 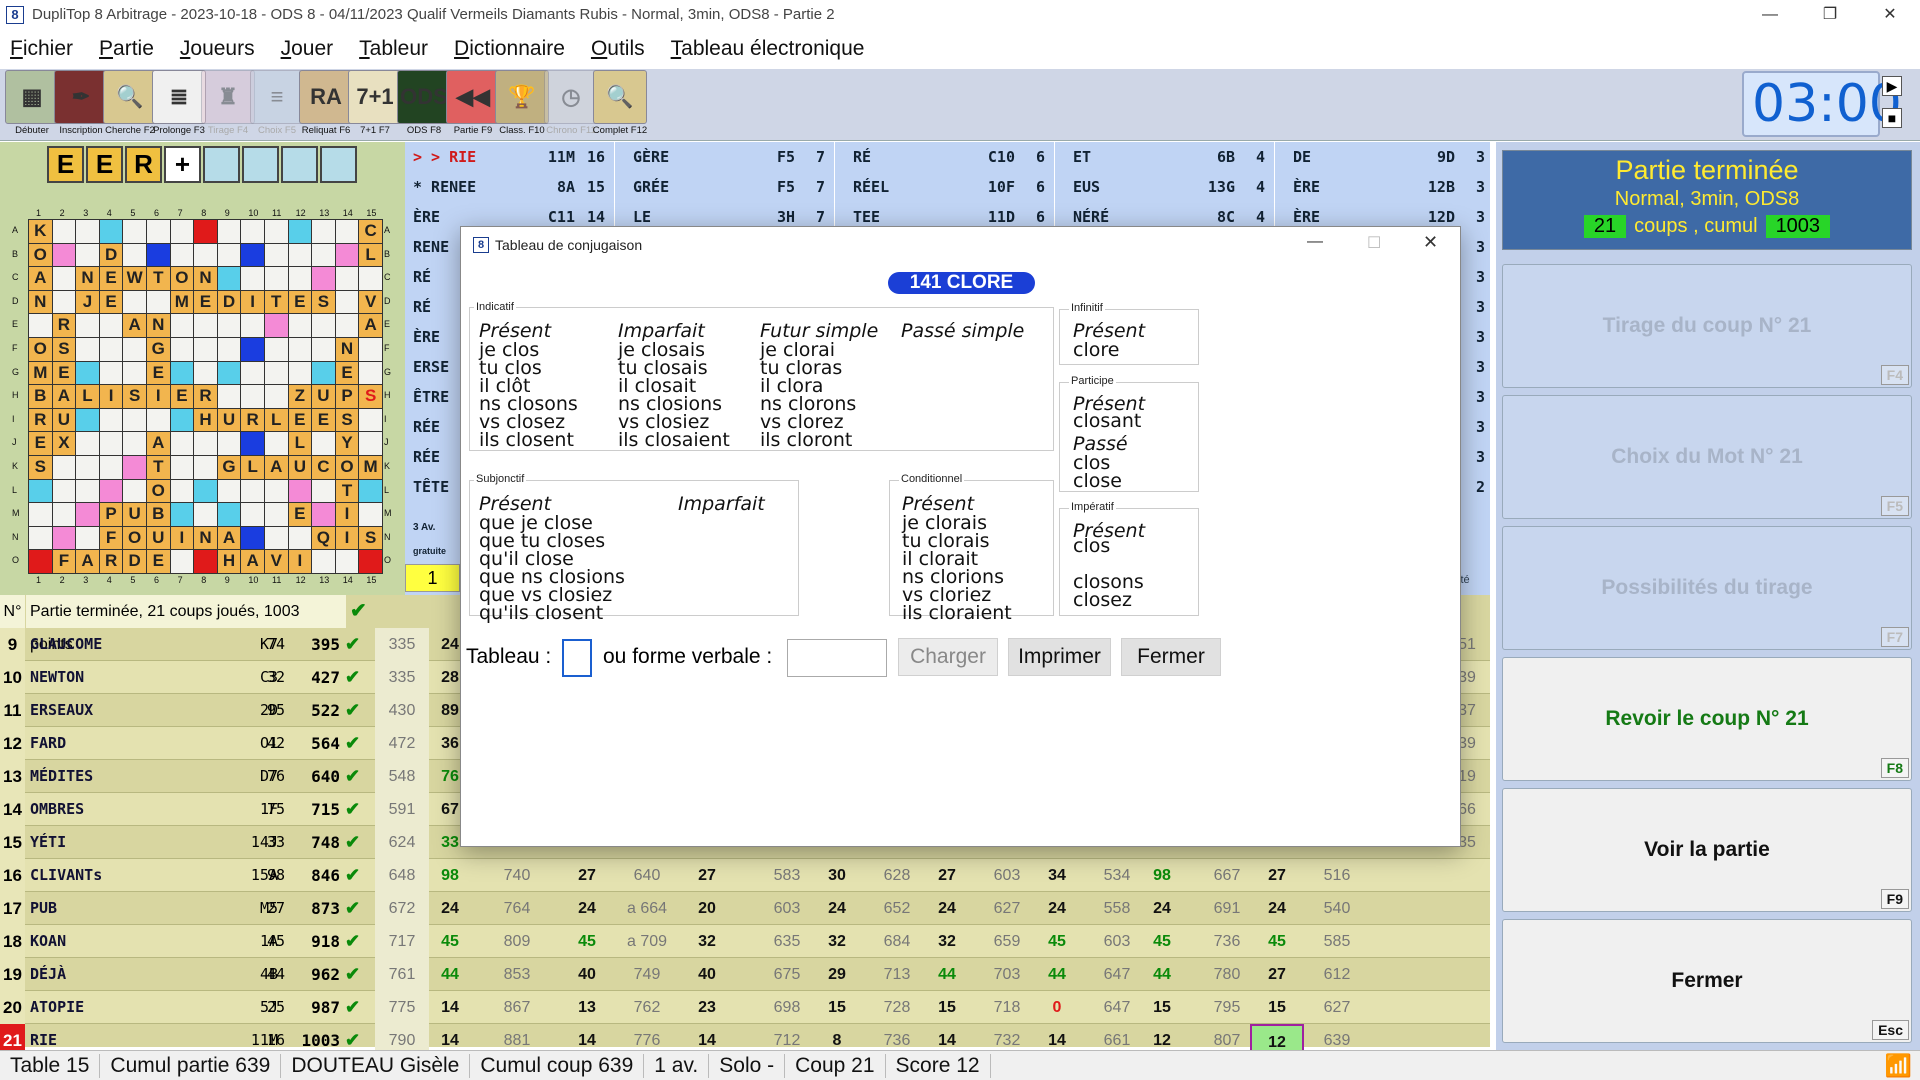 What do you see at coordinates (729, 157) in the screenshot?
I see `word-row: GÈRE F5 7` at bounding box center [729, 157].